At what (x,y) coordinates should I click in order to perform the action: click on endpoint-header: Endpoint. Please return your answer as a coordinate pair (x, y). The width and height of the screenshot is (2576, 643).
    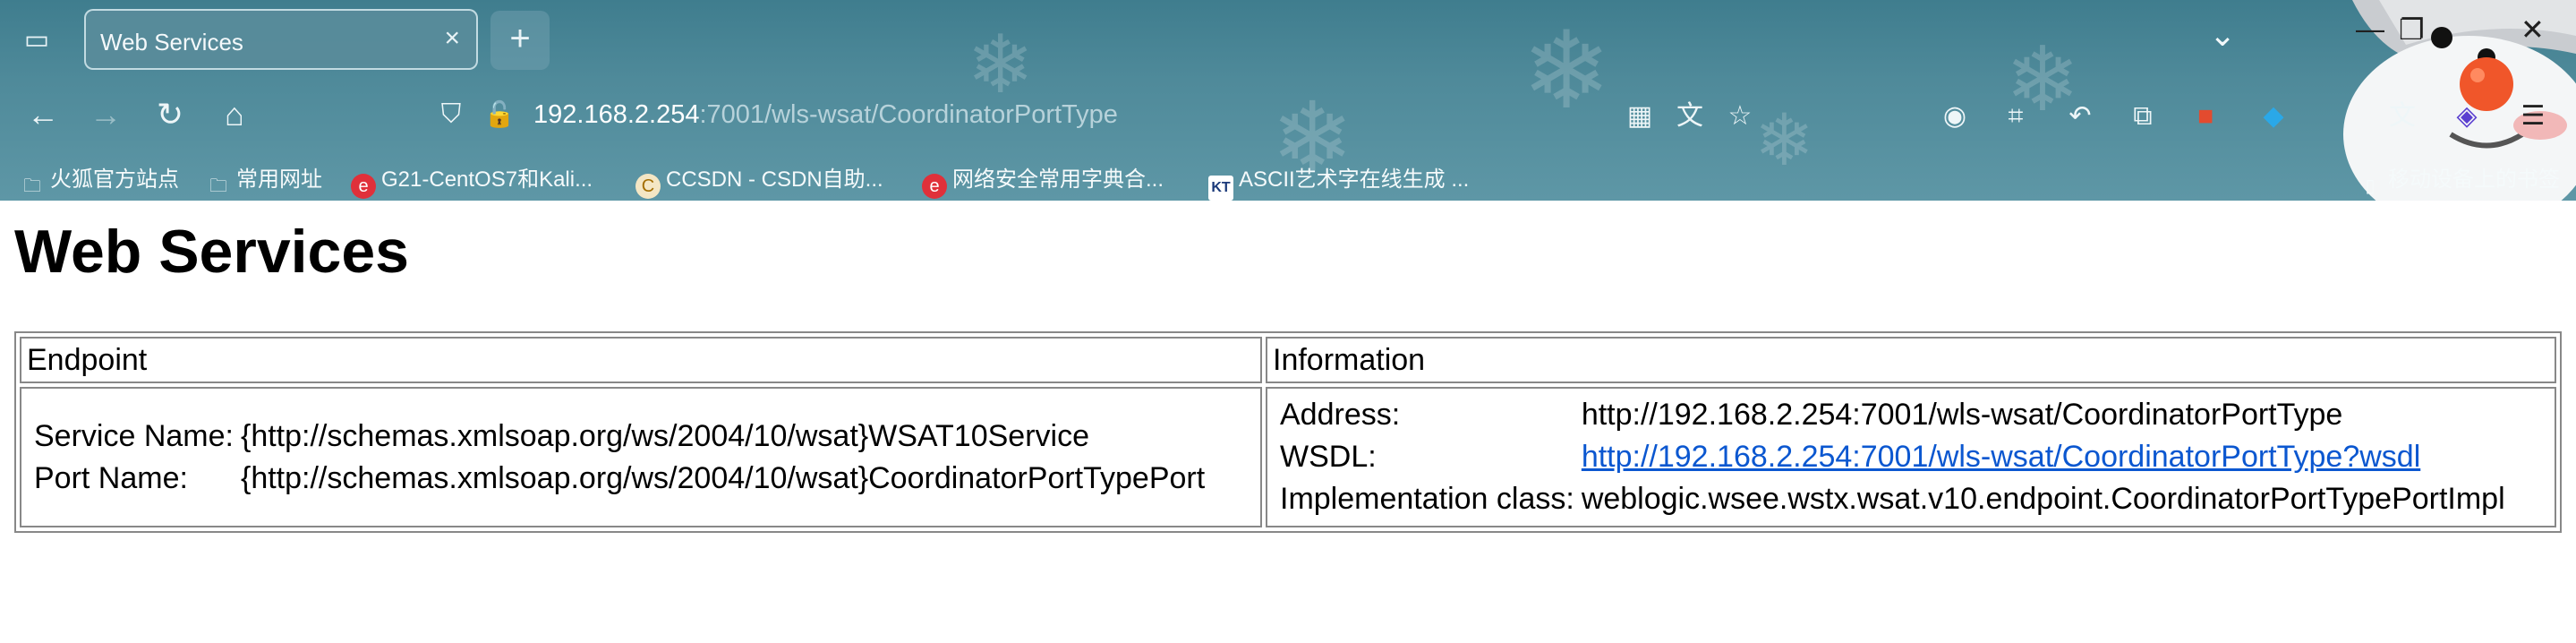
    Looking at the image, I should click on (641, 360).